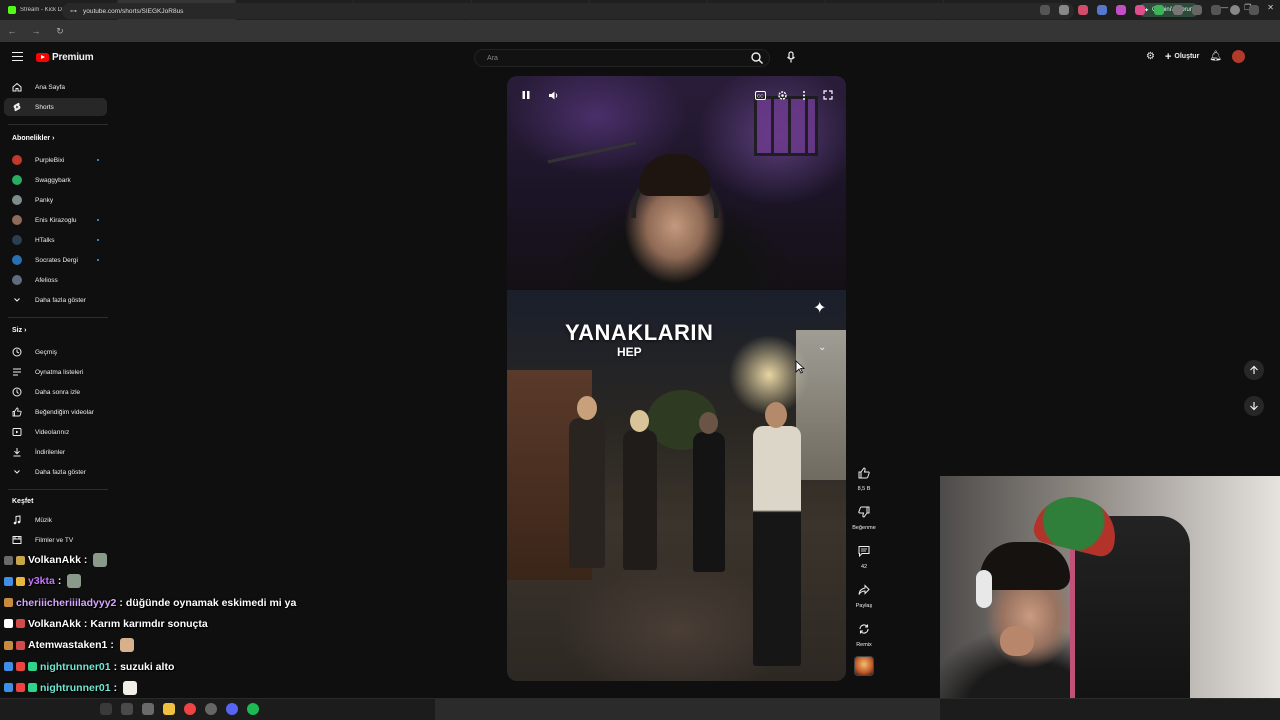 The image size is (1280, 720). I want to click on movies-icon, so click(17, 540).